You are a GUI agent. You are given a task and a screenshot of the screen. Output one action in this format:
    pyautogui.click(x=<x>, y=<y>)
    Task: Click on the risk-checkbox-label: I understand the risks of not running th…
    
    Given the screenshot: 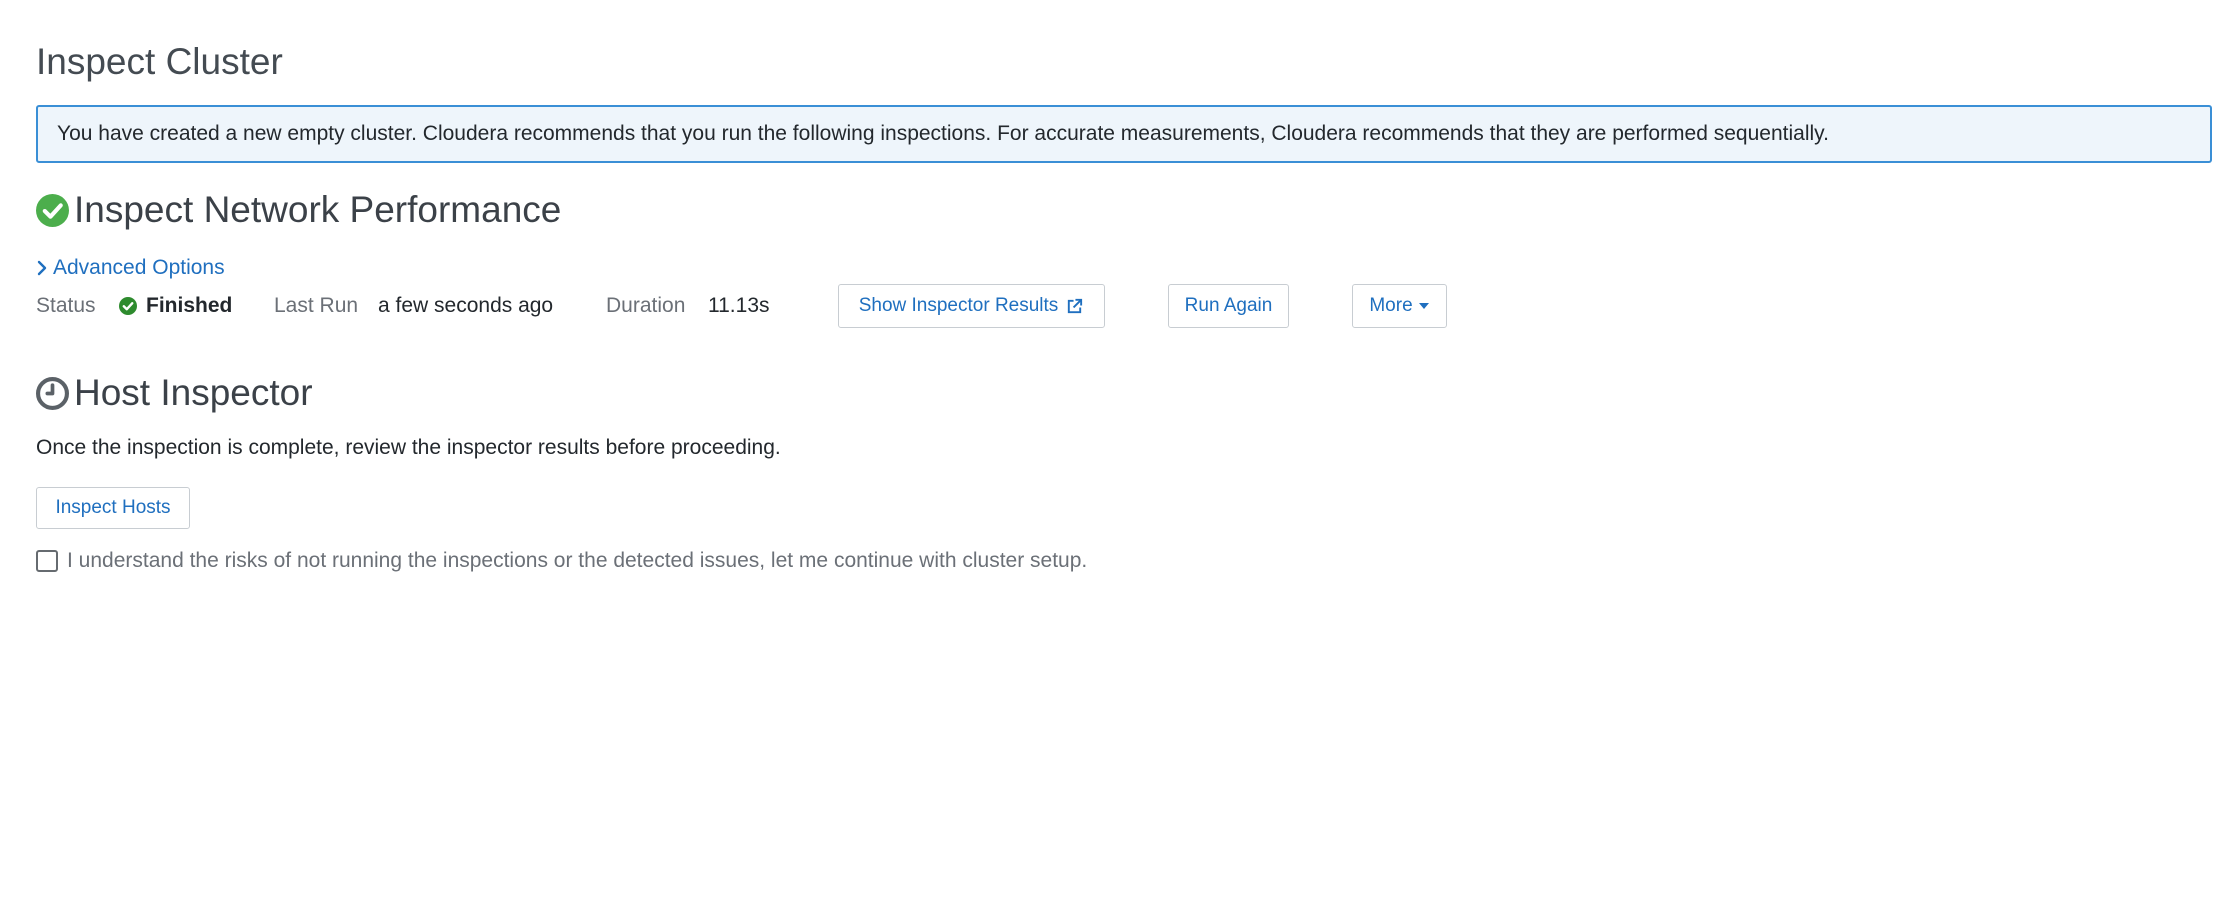 What is the action you would take?
    pyautogui.click(x=577, y=560)
    